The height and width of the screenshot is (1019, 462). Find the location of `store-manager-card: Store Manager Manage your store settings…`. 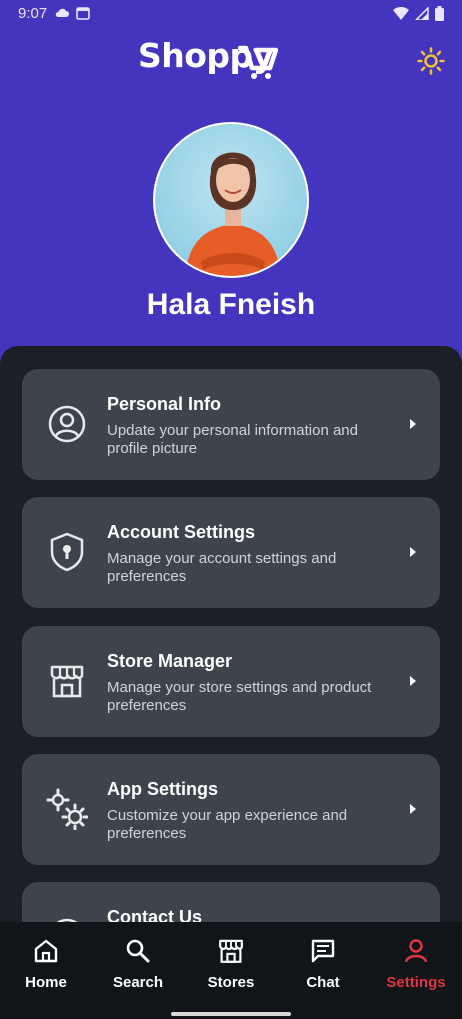

store-manager-card: Store Manager Manage your store settings… is located at coordinates (231, 681).